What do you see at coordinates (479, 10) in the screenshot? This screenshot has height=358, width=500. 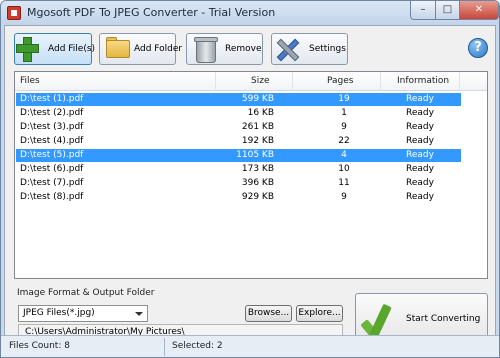 I see `close-button: ✕` at bounding box center [479, 10].